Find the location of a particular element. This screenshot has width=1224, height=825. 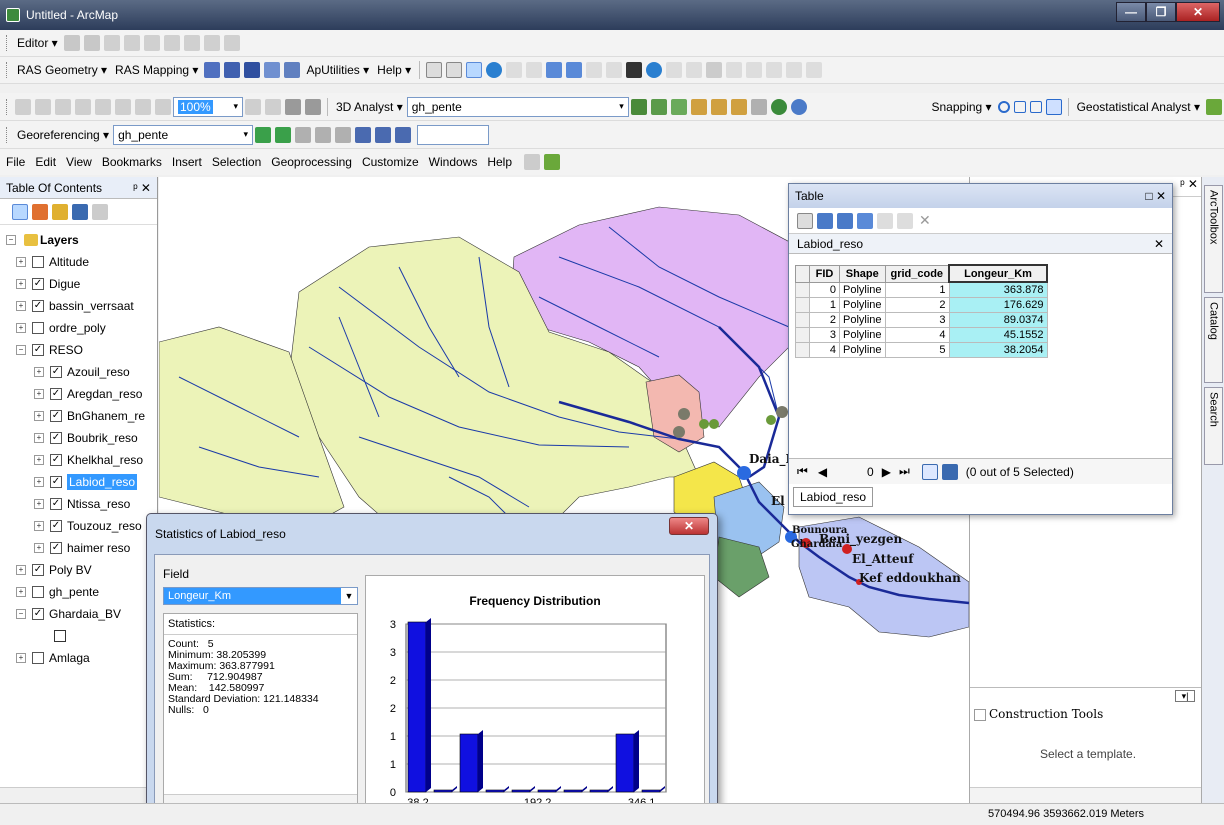

field-select: Longeur_Km ▼ is located at coordinates (260, 596).